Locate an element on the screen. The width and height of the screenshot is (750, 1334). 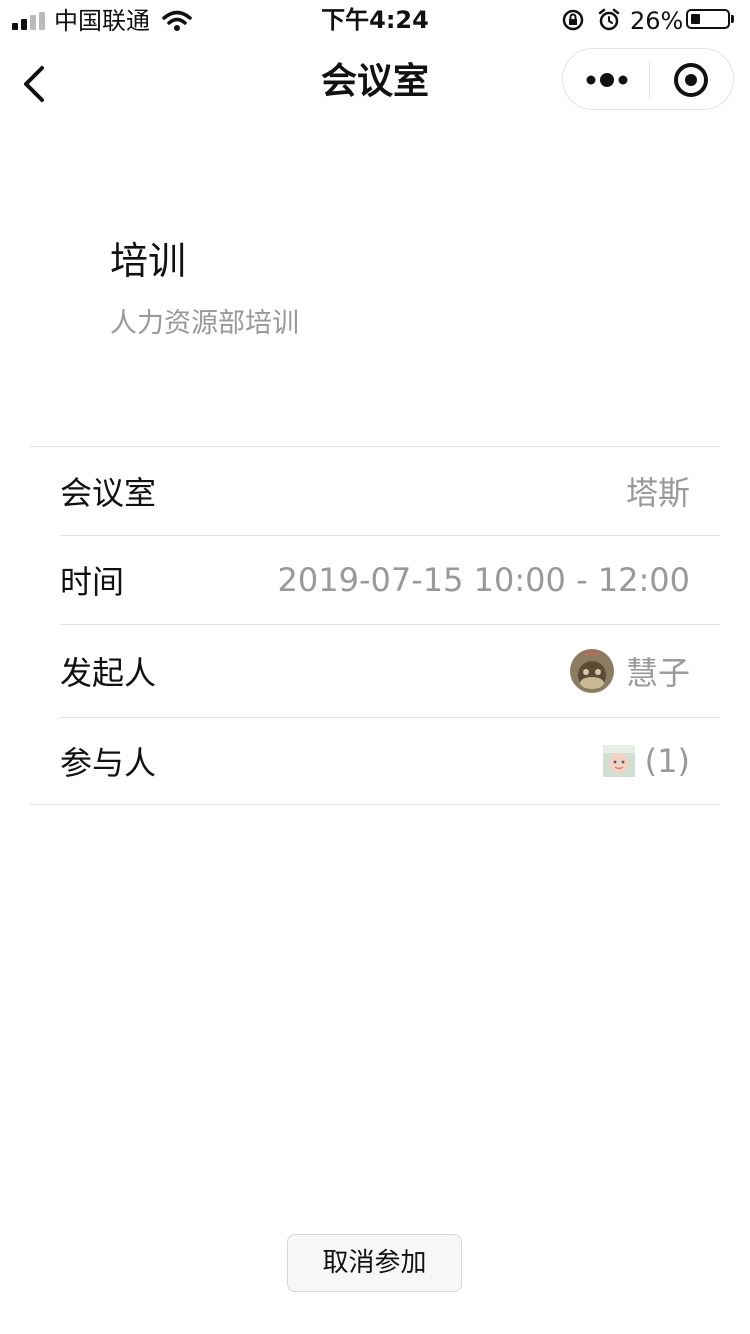
more-icon is located at coordinates (607, 80).